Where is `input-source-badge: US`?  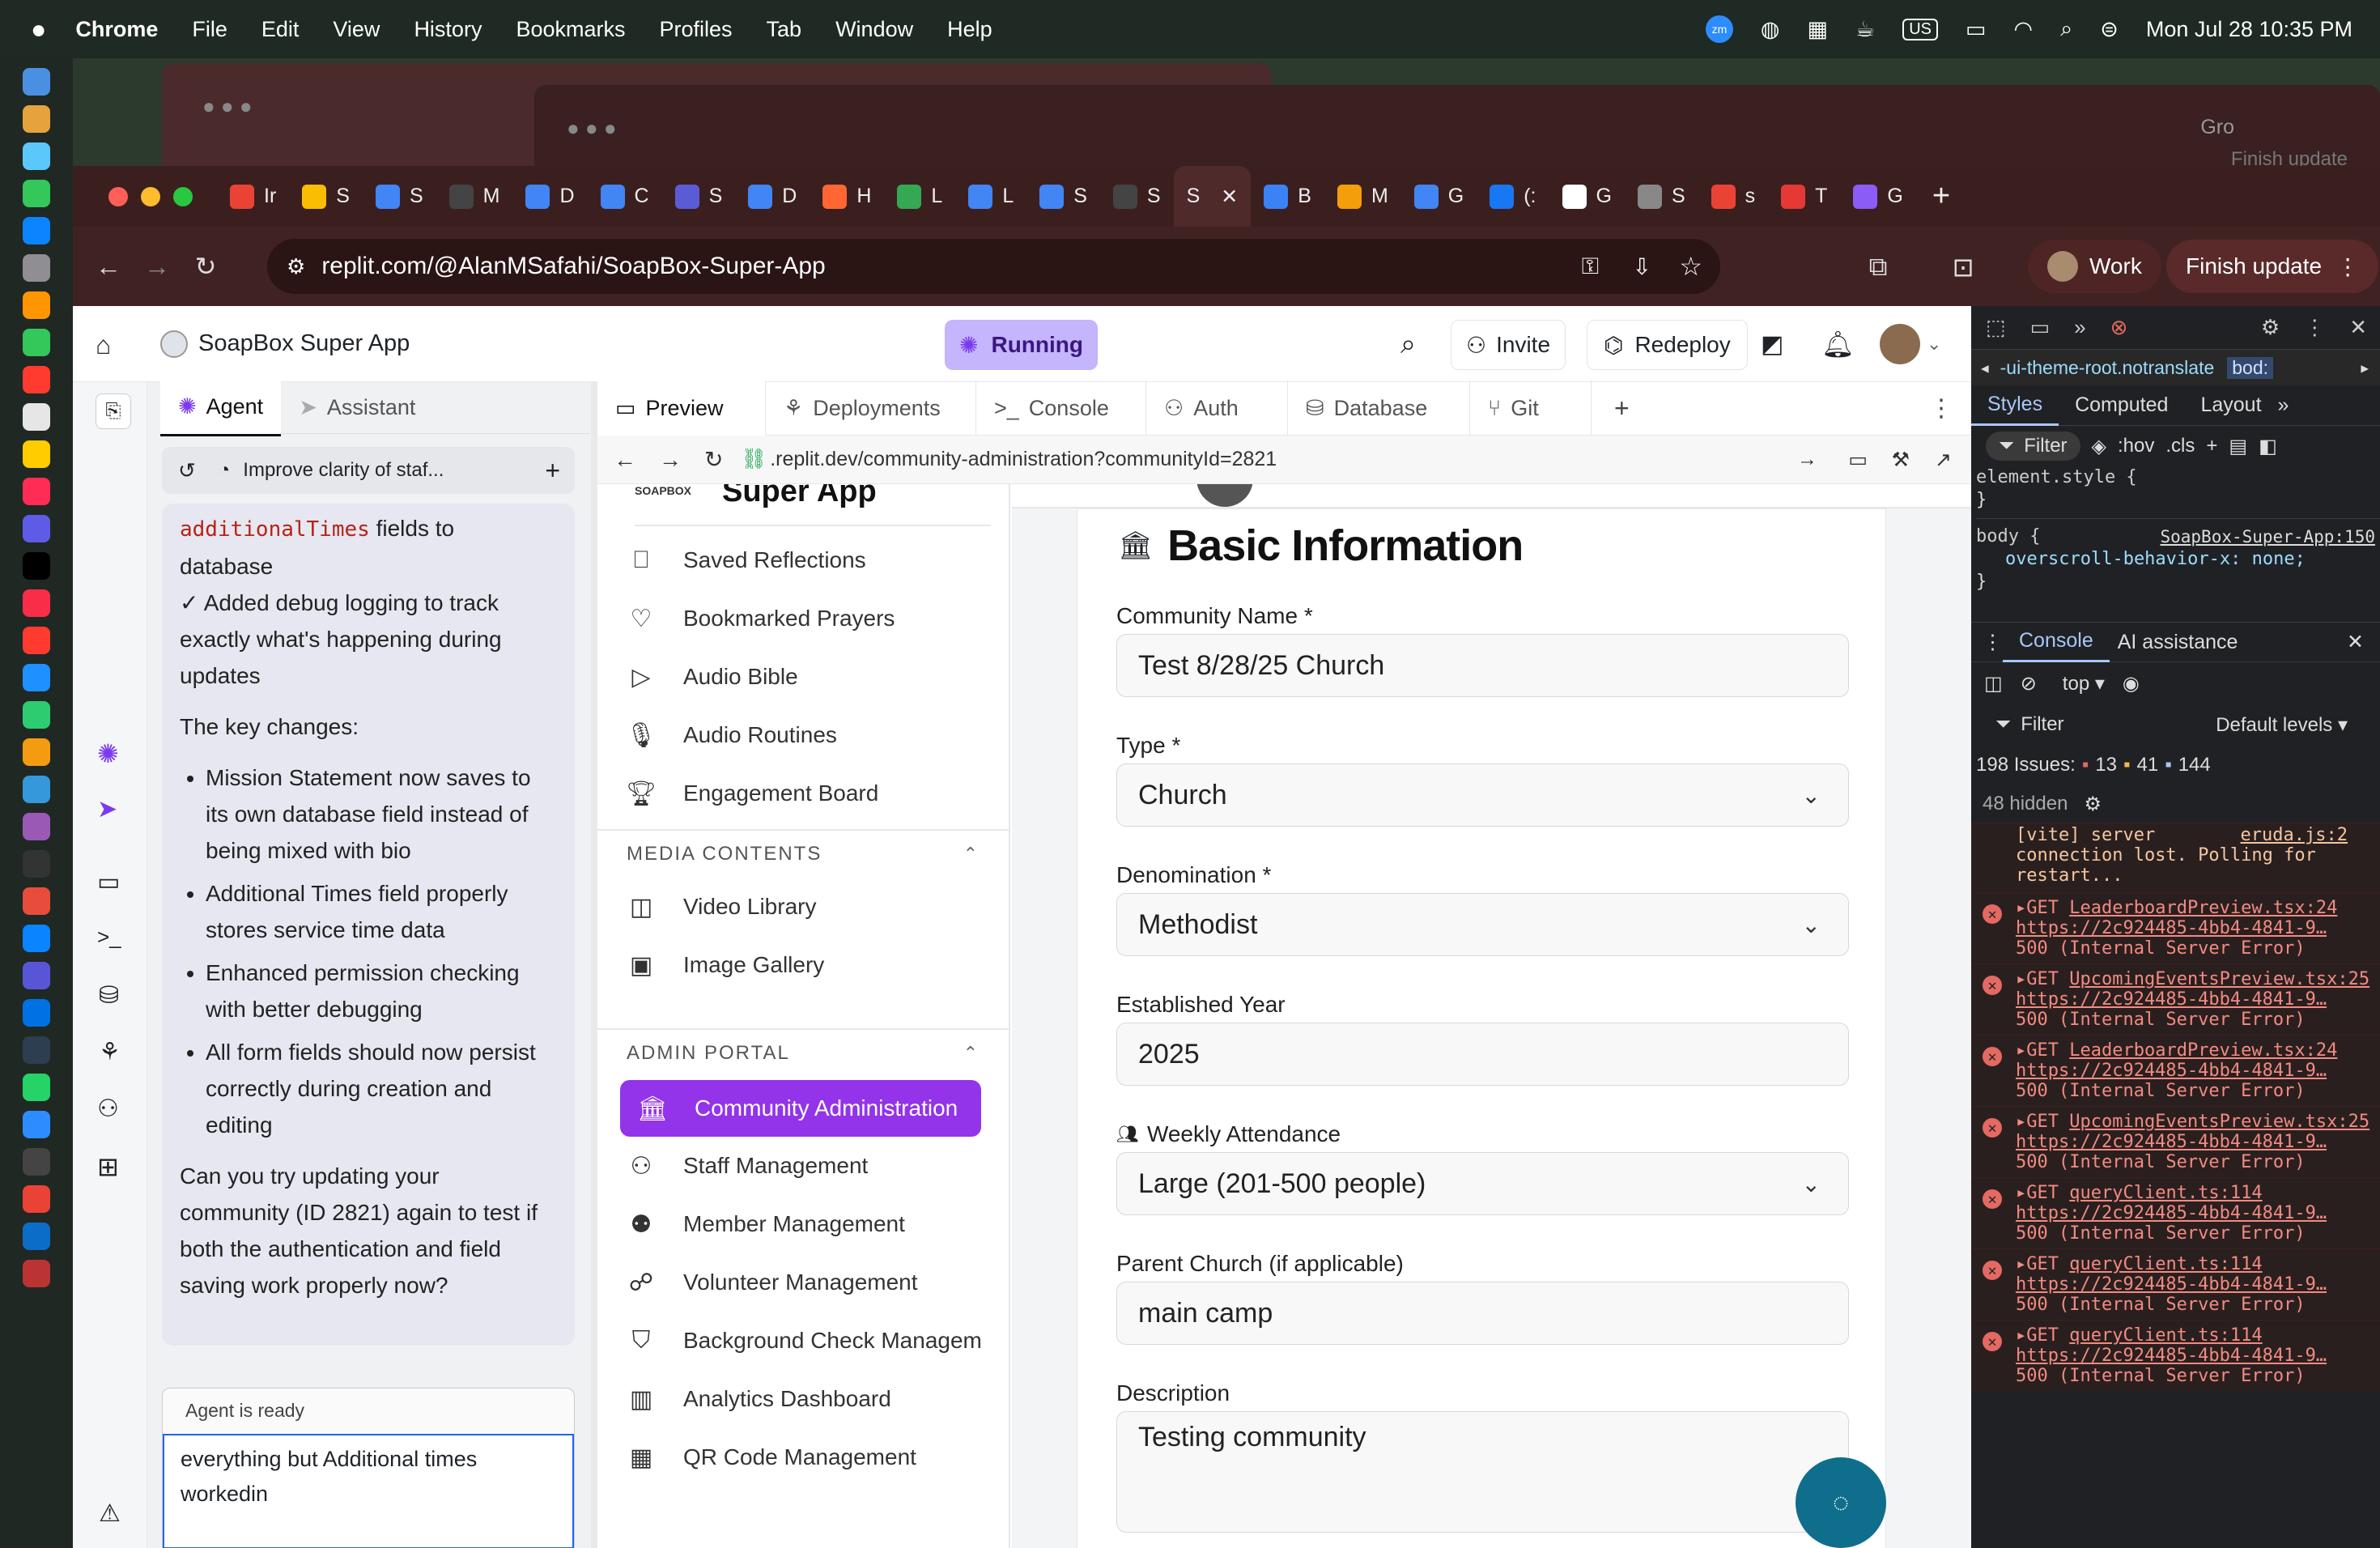 input-source-badge: US is located at coordinates (1920, 29).